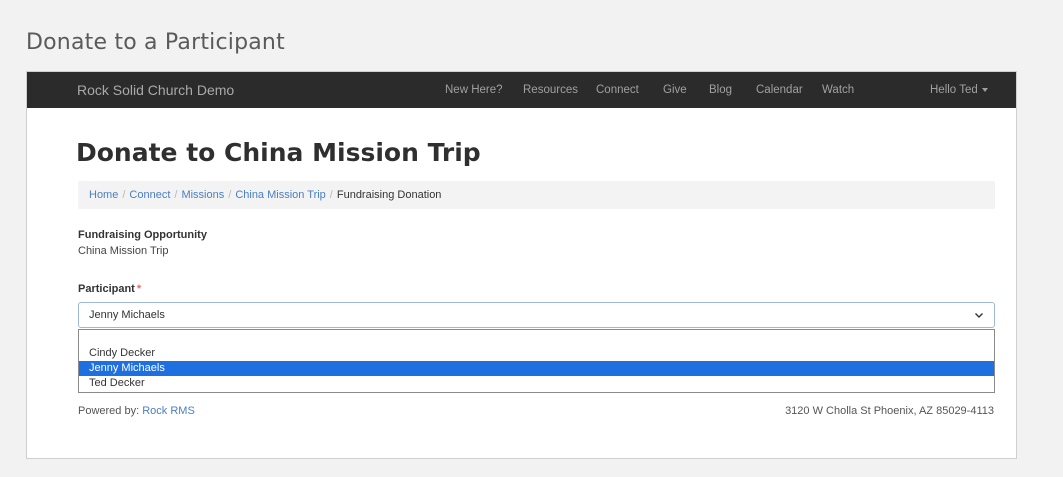  I want to click on participant-label: Participant, so click(106, 289).